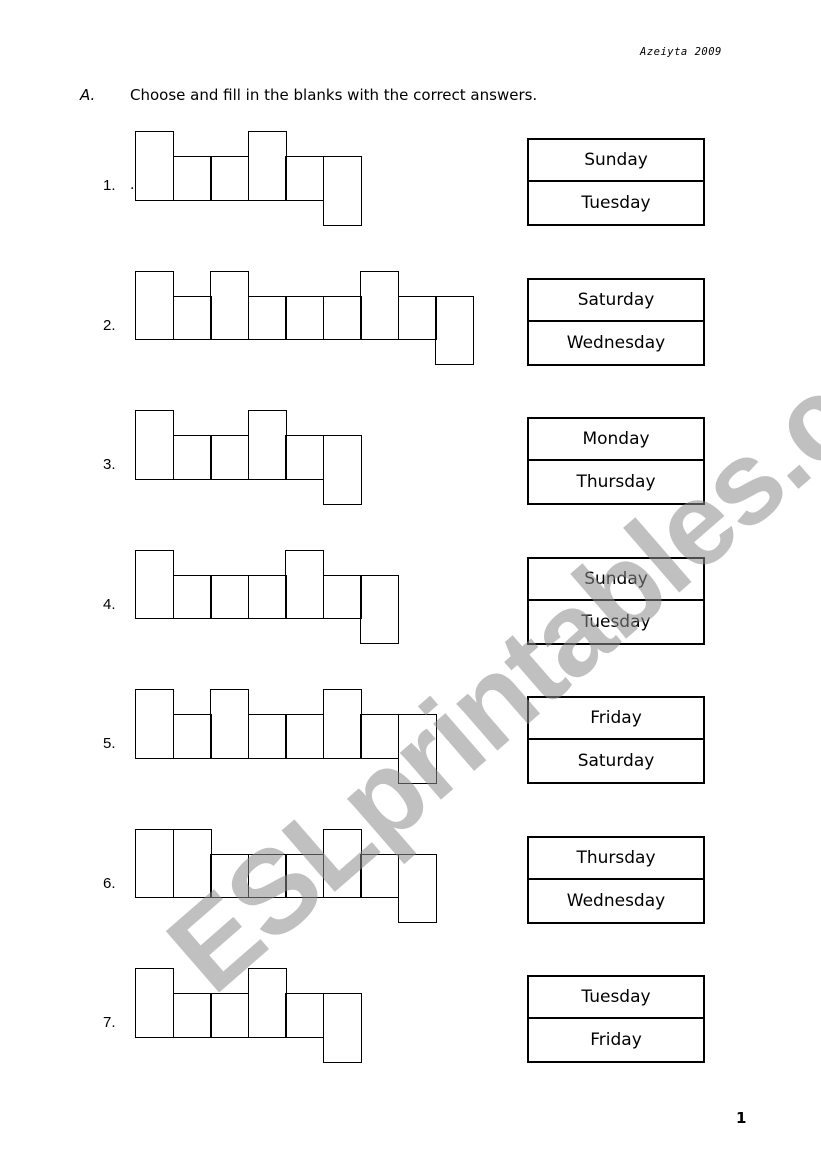  I want to click on exercise-number: 2., so click(109, 325).